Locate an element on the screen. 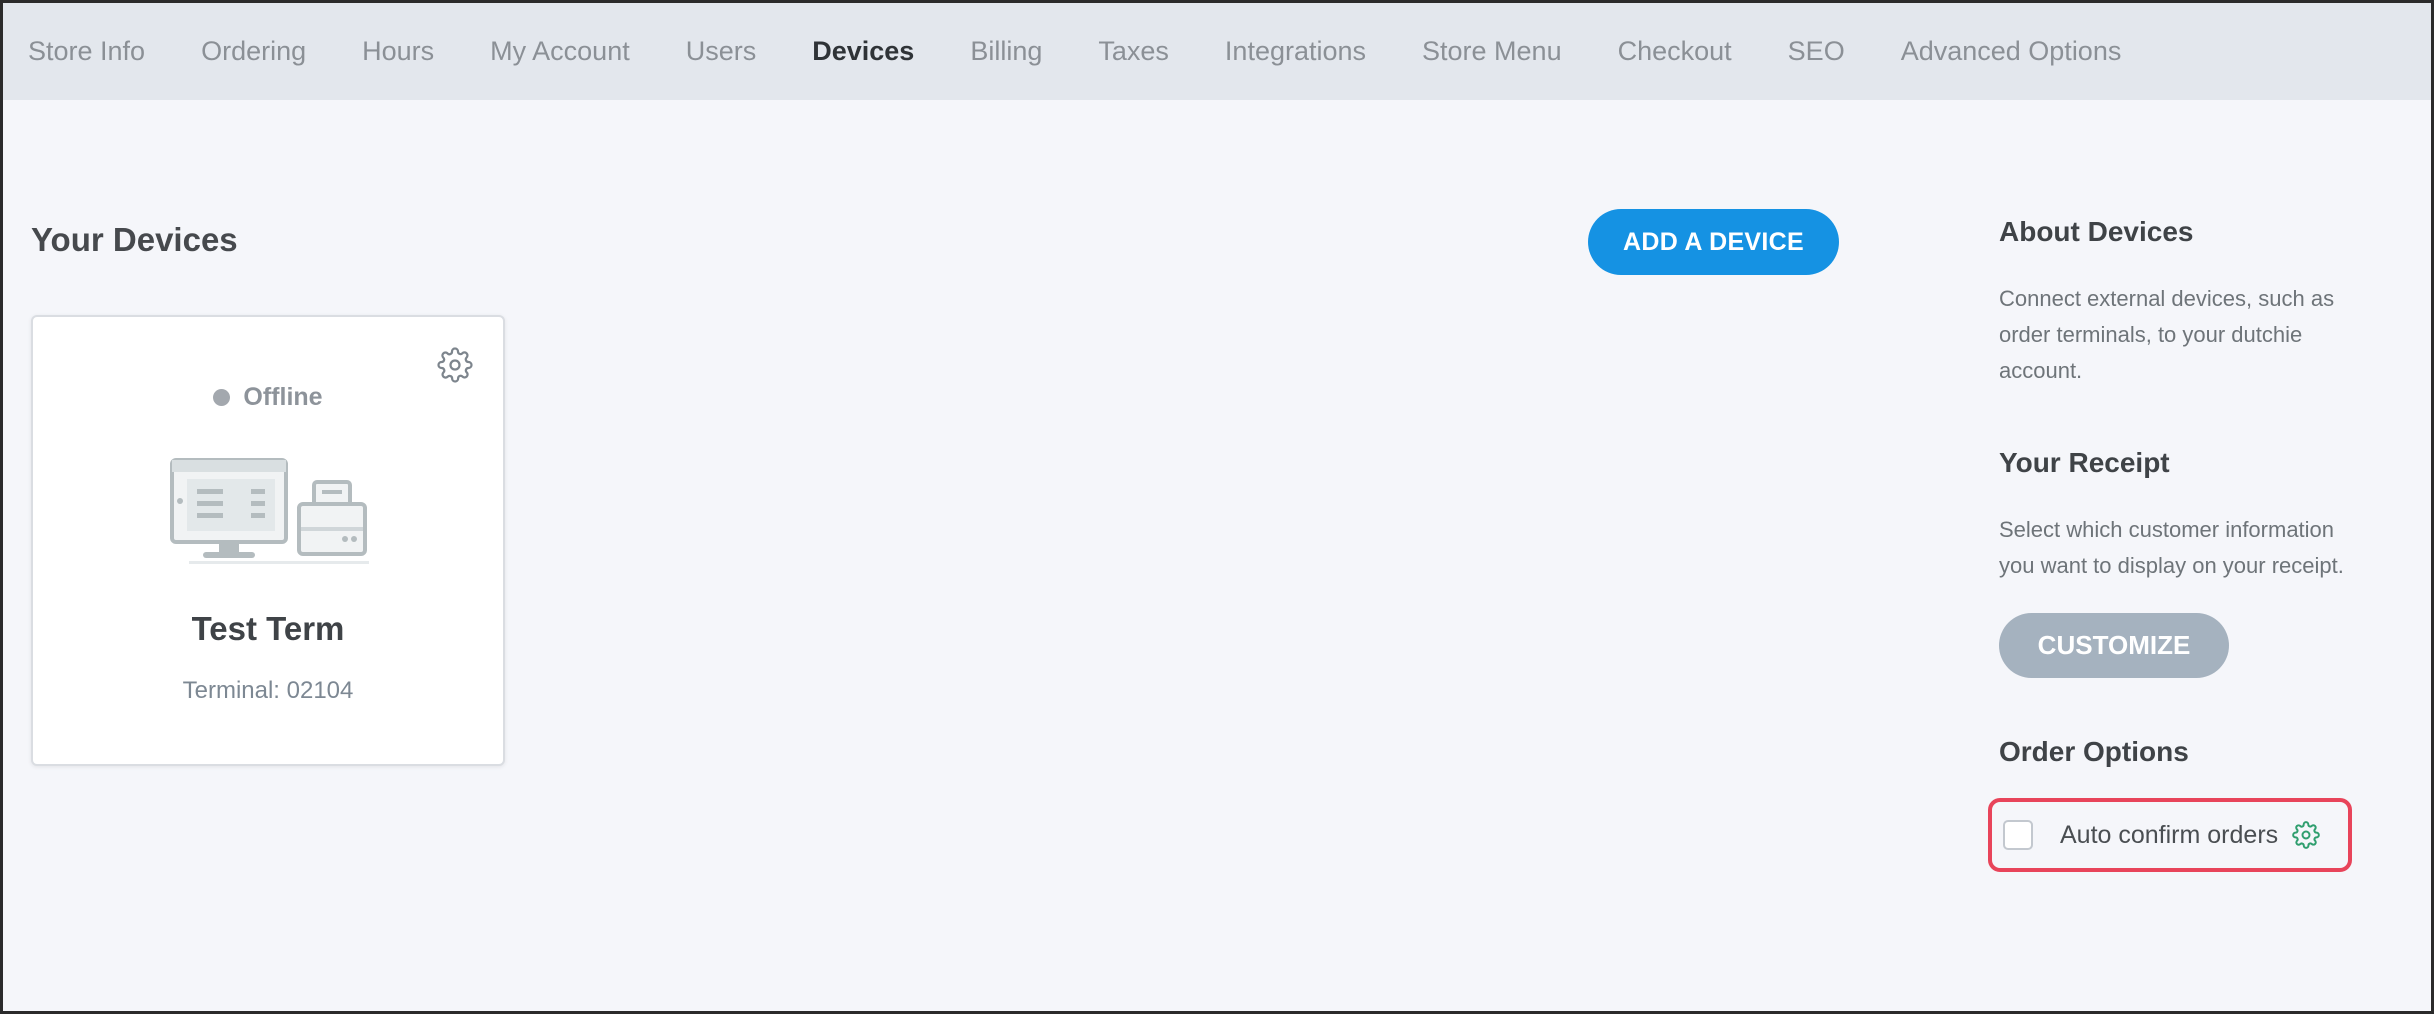 This screenshot has height=1014, width=2434. tab-advanced-options: Advanced Options is located at coordinates (2011, 51).